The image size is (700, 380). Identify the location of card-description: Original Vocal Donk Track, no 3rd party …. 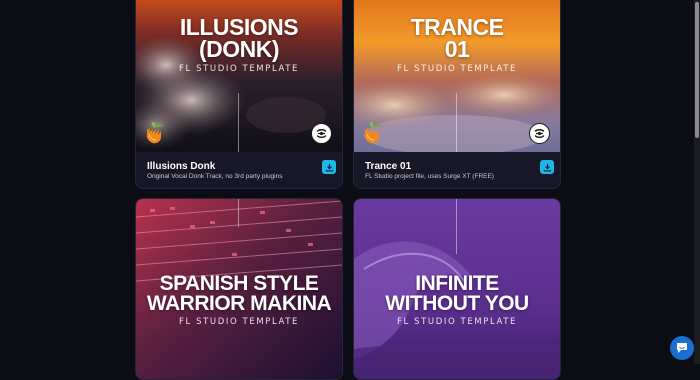
(215, 176).